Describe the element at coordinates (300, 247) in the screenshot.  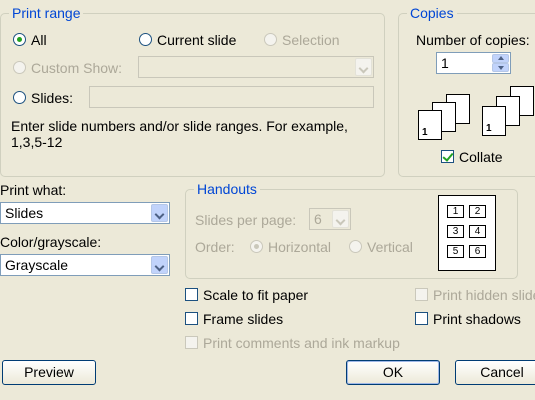
I see `horizontal-label: Horizontal` at that location.